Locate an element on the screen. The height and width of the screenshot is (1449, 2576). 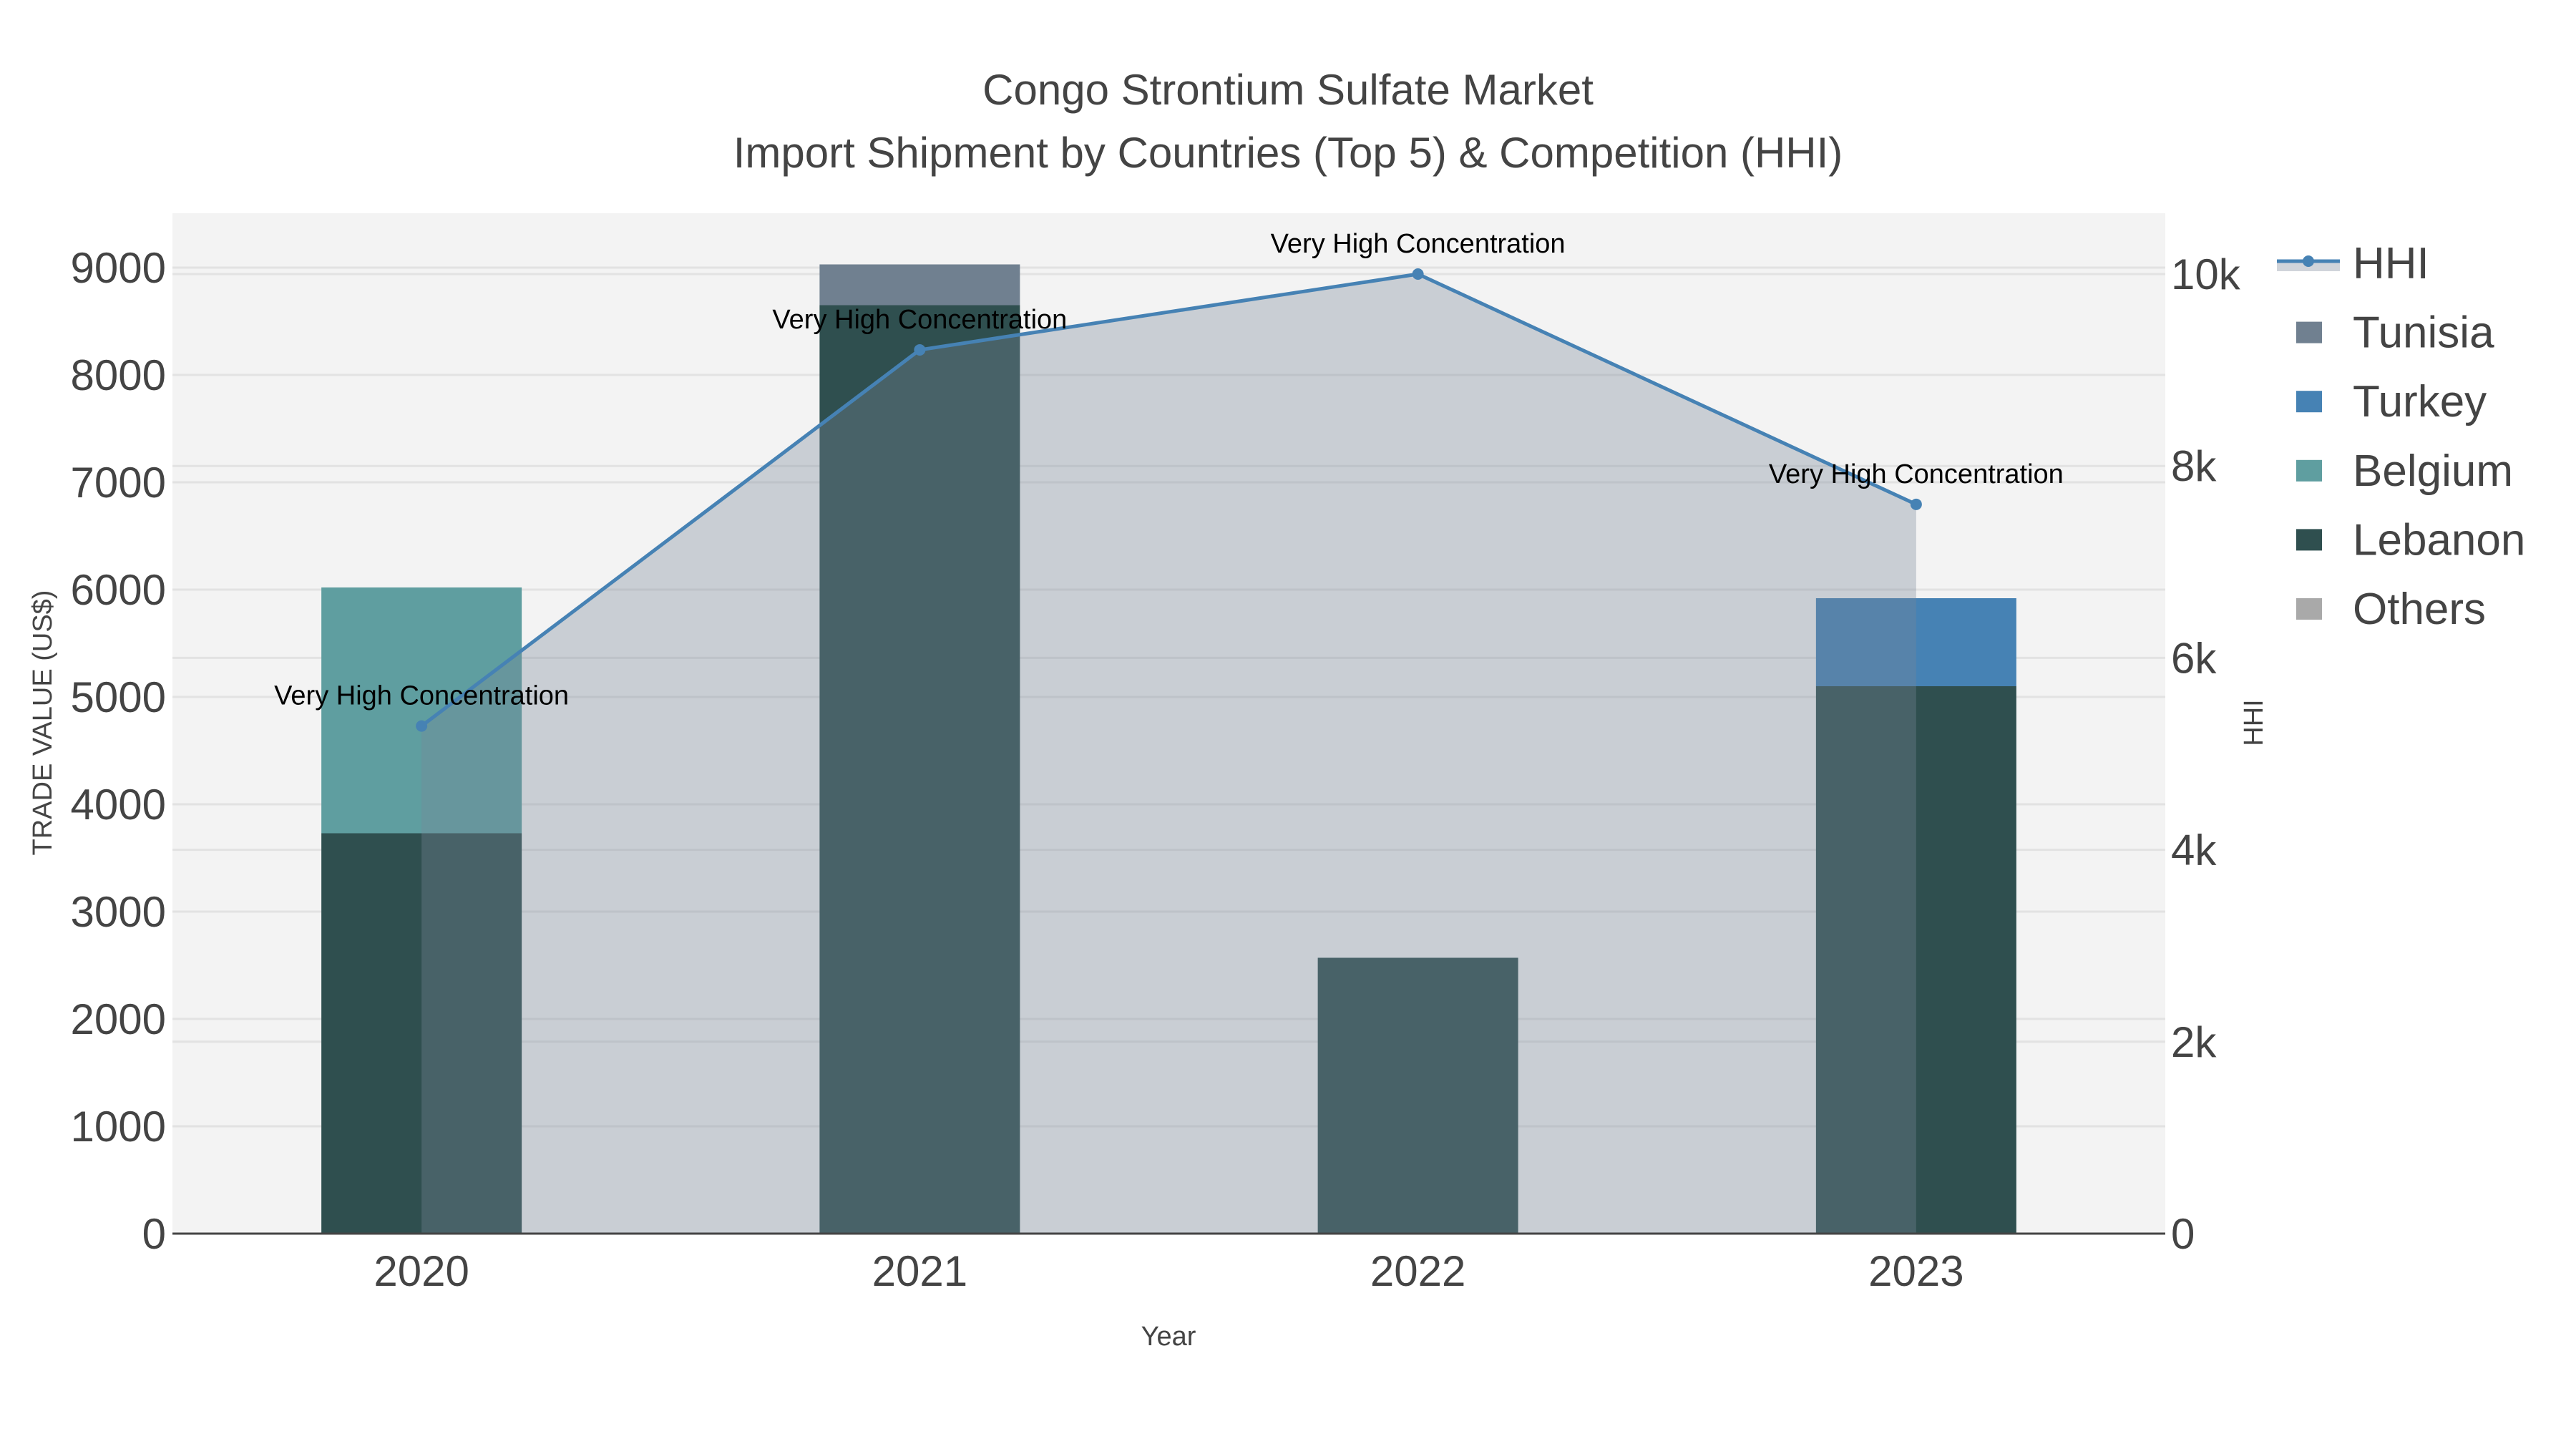
y-tick-label: 3000 is located at coordinates (118, 912).